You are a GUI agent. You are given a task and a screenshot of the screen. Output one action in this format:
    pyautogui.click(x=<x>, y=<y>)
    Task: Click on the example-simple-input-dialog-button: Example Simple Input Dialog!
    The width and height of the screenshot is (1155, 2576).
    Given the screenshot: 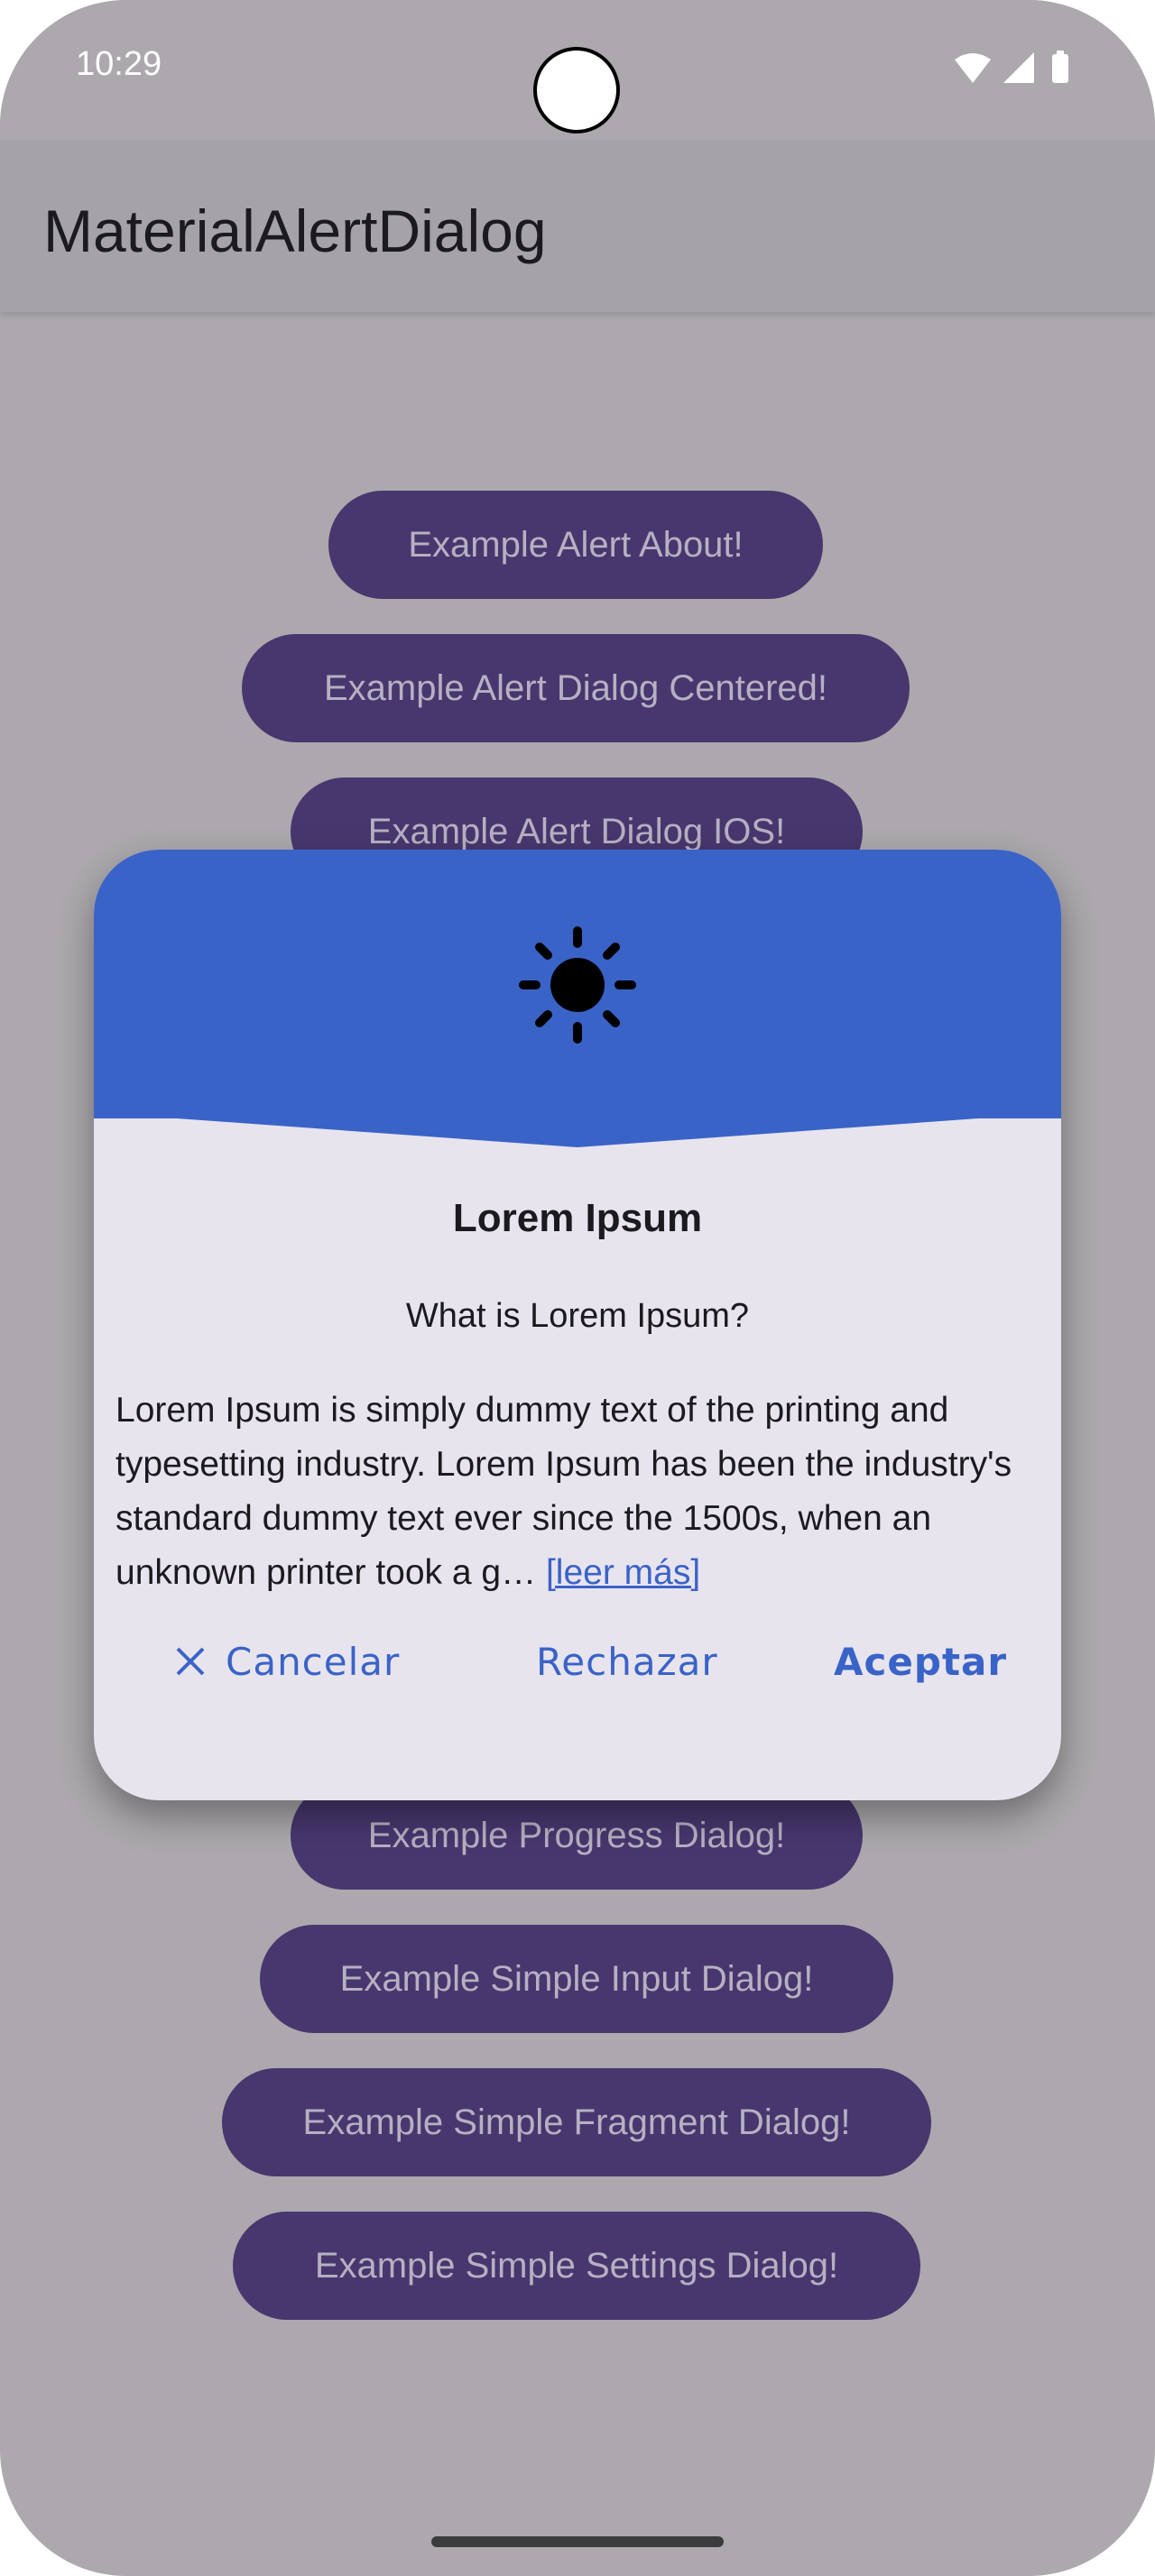 What is the action you would take?
    pyautogui.click(x=576, y=1979)
    